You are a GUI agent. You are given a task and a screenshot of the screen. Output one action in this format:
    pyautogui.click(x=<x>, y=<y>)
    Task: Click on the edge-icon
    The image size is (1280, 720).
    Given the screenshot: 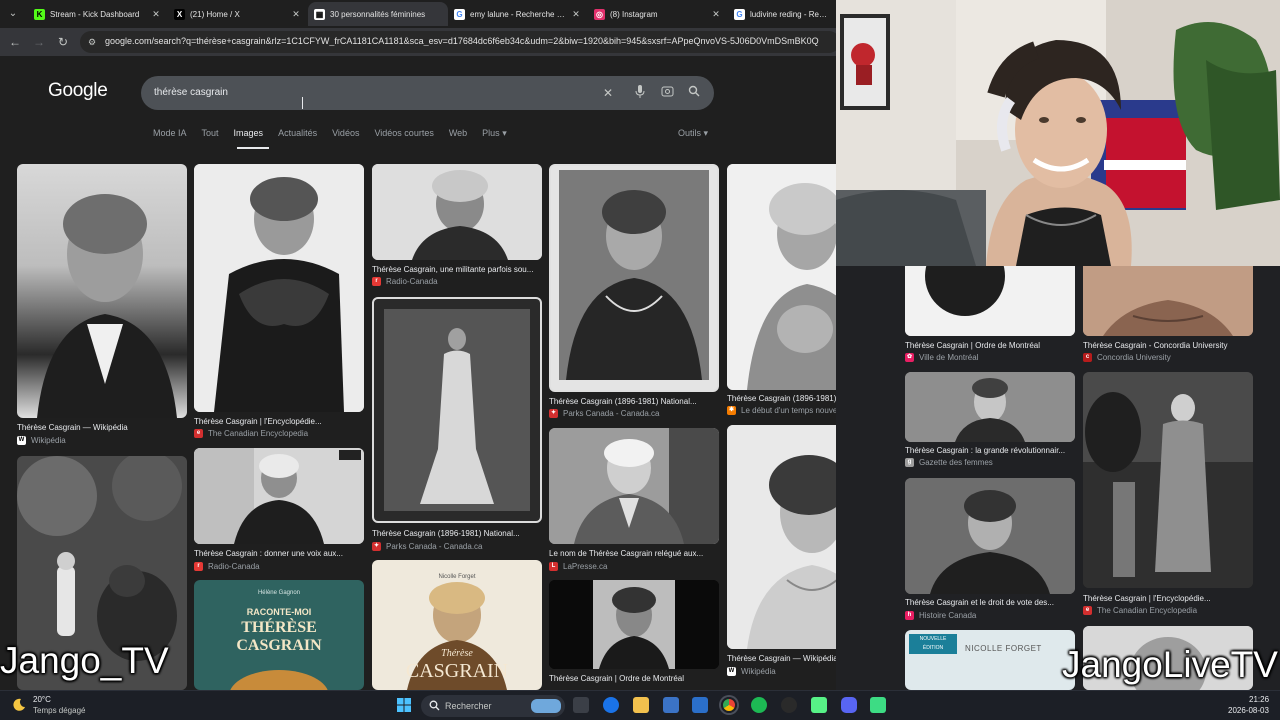 What is the action you would take?
    pyautogui.click(x=611, y=705)
    